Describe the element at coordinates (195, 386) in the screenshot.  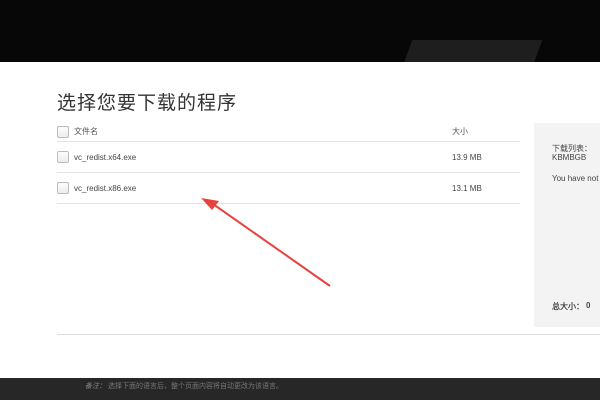
I see `footer-note-text: 选择下面的语言后，整个页面内容将自动更改为该语言。` at that location.